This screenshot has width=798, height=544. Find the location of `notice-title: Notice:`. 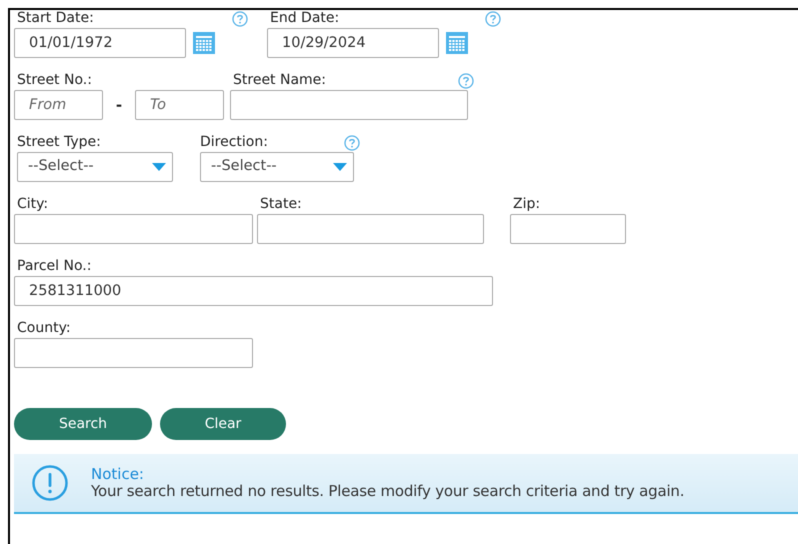

notice-title: Notice: is located at coordinates (118, 474).